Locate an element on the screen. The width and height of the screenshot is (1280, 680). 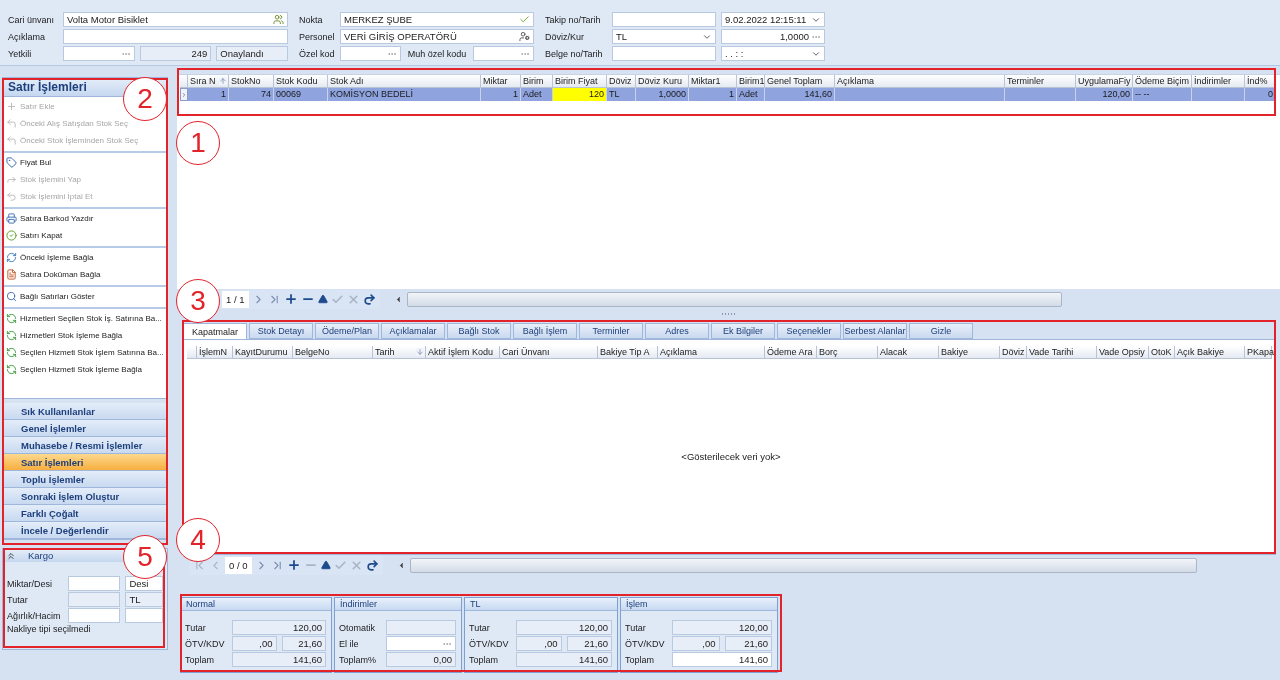
tab: Seçenekler is located at coordinates (809, 331).